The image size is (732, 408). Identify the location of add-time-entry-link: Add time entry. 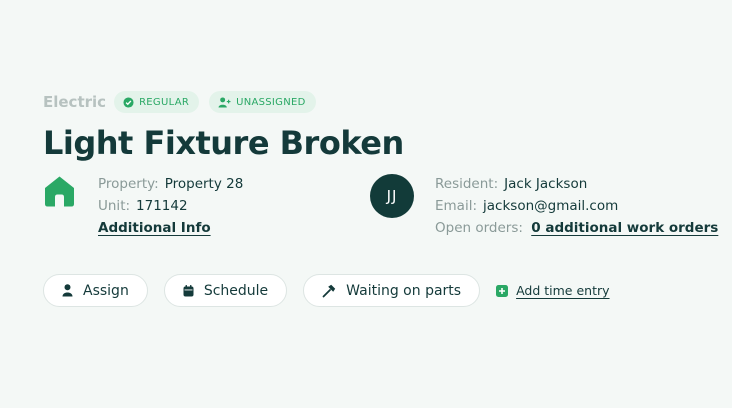
(553, 290).